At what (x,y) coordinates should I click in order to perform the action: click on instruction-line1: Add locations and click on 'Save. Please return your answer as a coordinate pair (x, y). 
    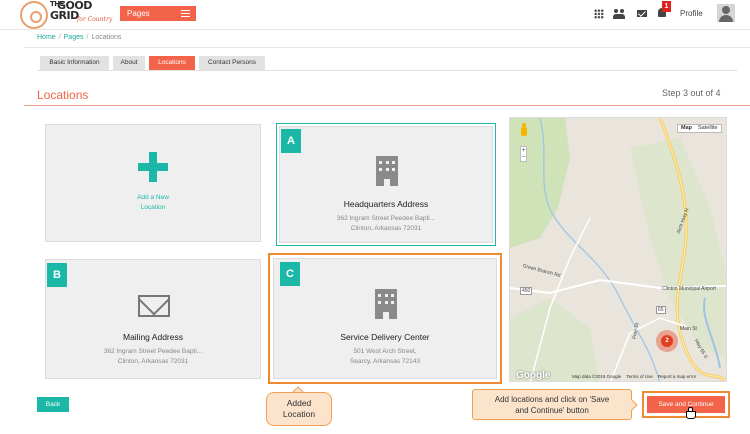
    Looking at the image, I should click on (552, 399).